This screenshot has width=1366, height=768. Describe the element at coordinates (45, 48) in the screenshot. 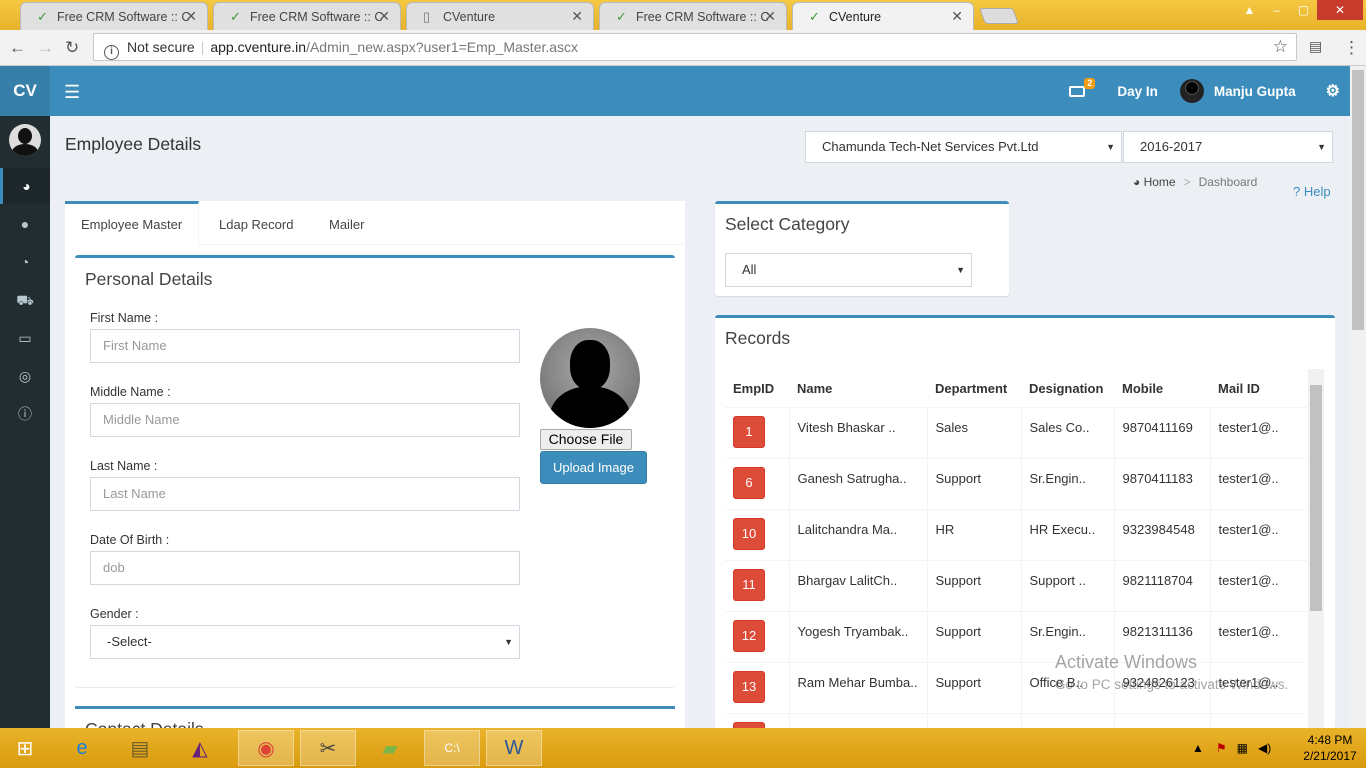

I see `forward-icon: →` at that location.